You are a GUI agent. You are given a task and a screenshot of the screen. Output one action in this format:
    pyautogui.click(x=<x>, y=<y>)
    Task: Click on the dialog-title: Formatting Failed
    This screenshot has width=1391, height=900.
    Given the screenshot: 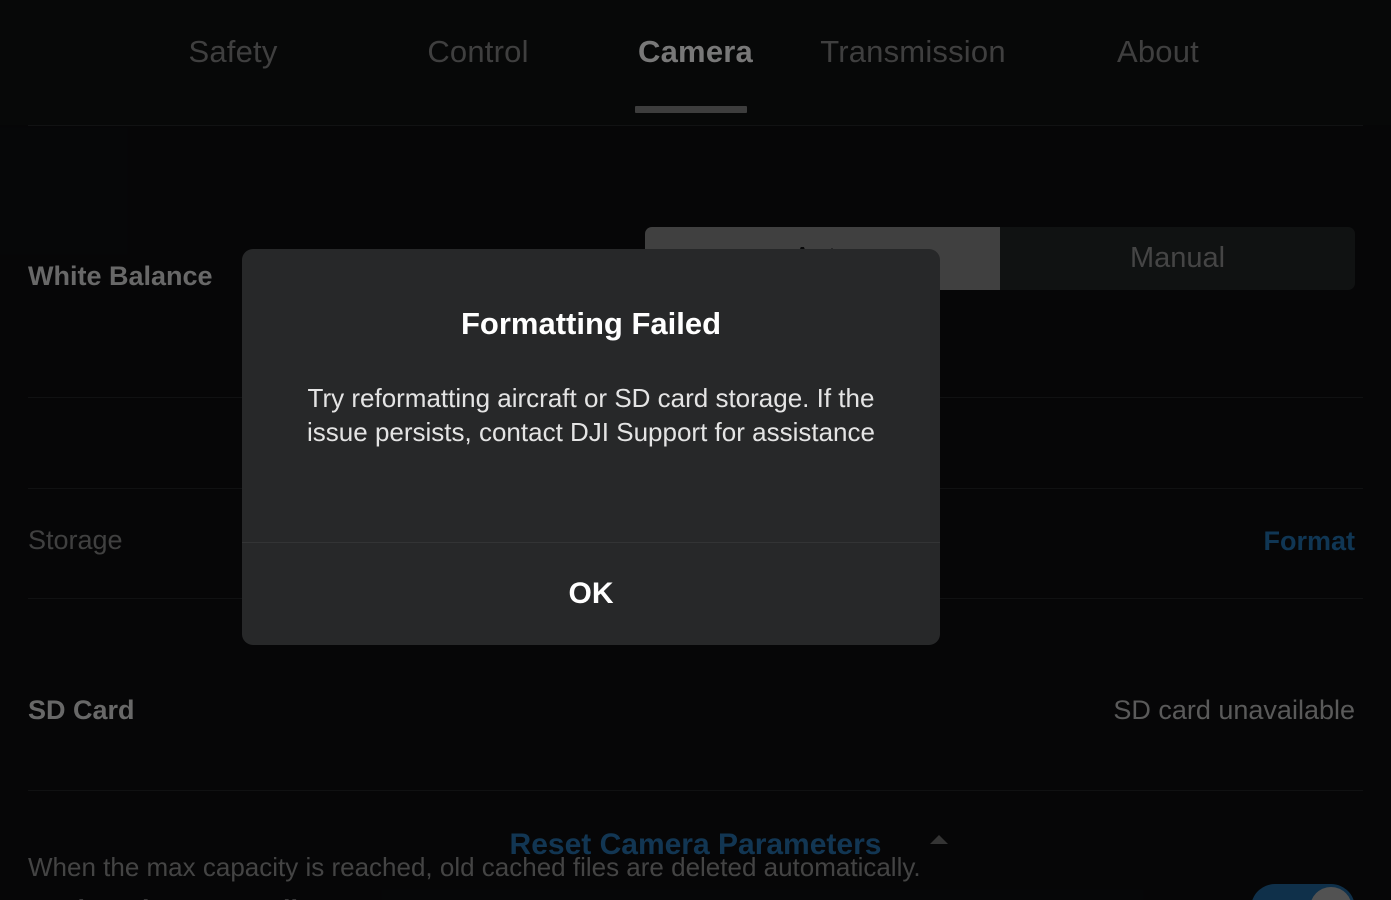 What is the action you would take?
    pyautogui.click(x=591, y=323)
    